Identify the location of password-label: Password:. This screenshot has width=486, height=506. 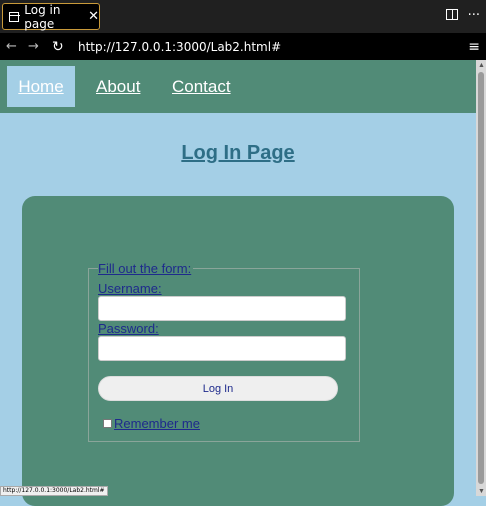
(128, 328).